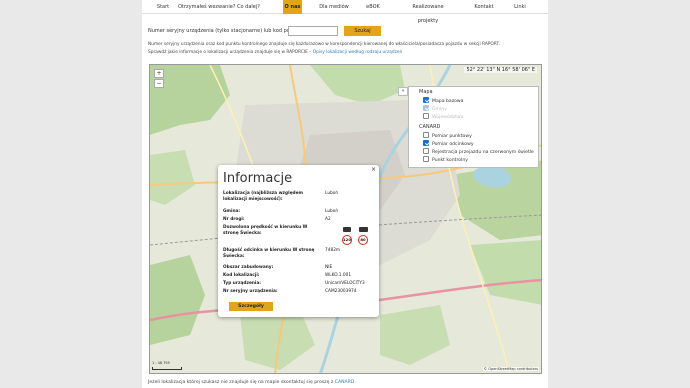 This screenshot has width=690, height=388. I want to click on layer-pomiar-odcinkowy: Pomiar odcinkowy, so click(448, 144).